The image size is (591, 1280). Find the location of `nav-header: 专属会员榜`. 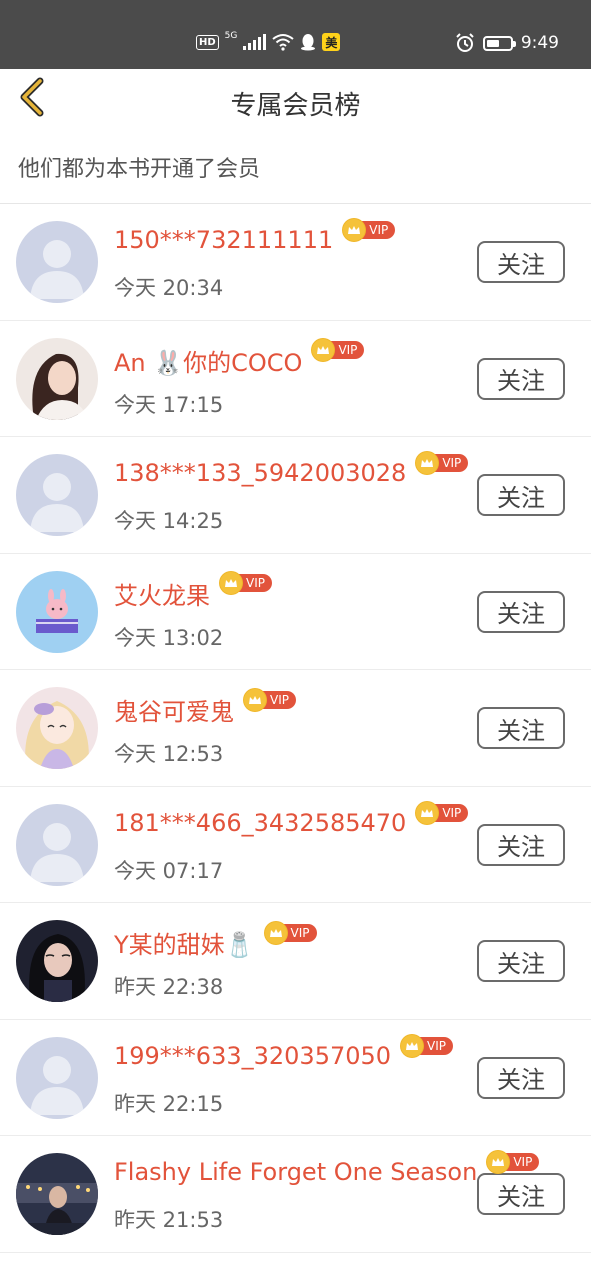

nav-header: 专属会员榜 is located at coordinates (295, 102).